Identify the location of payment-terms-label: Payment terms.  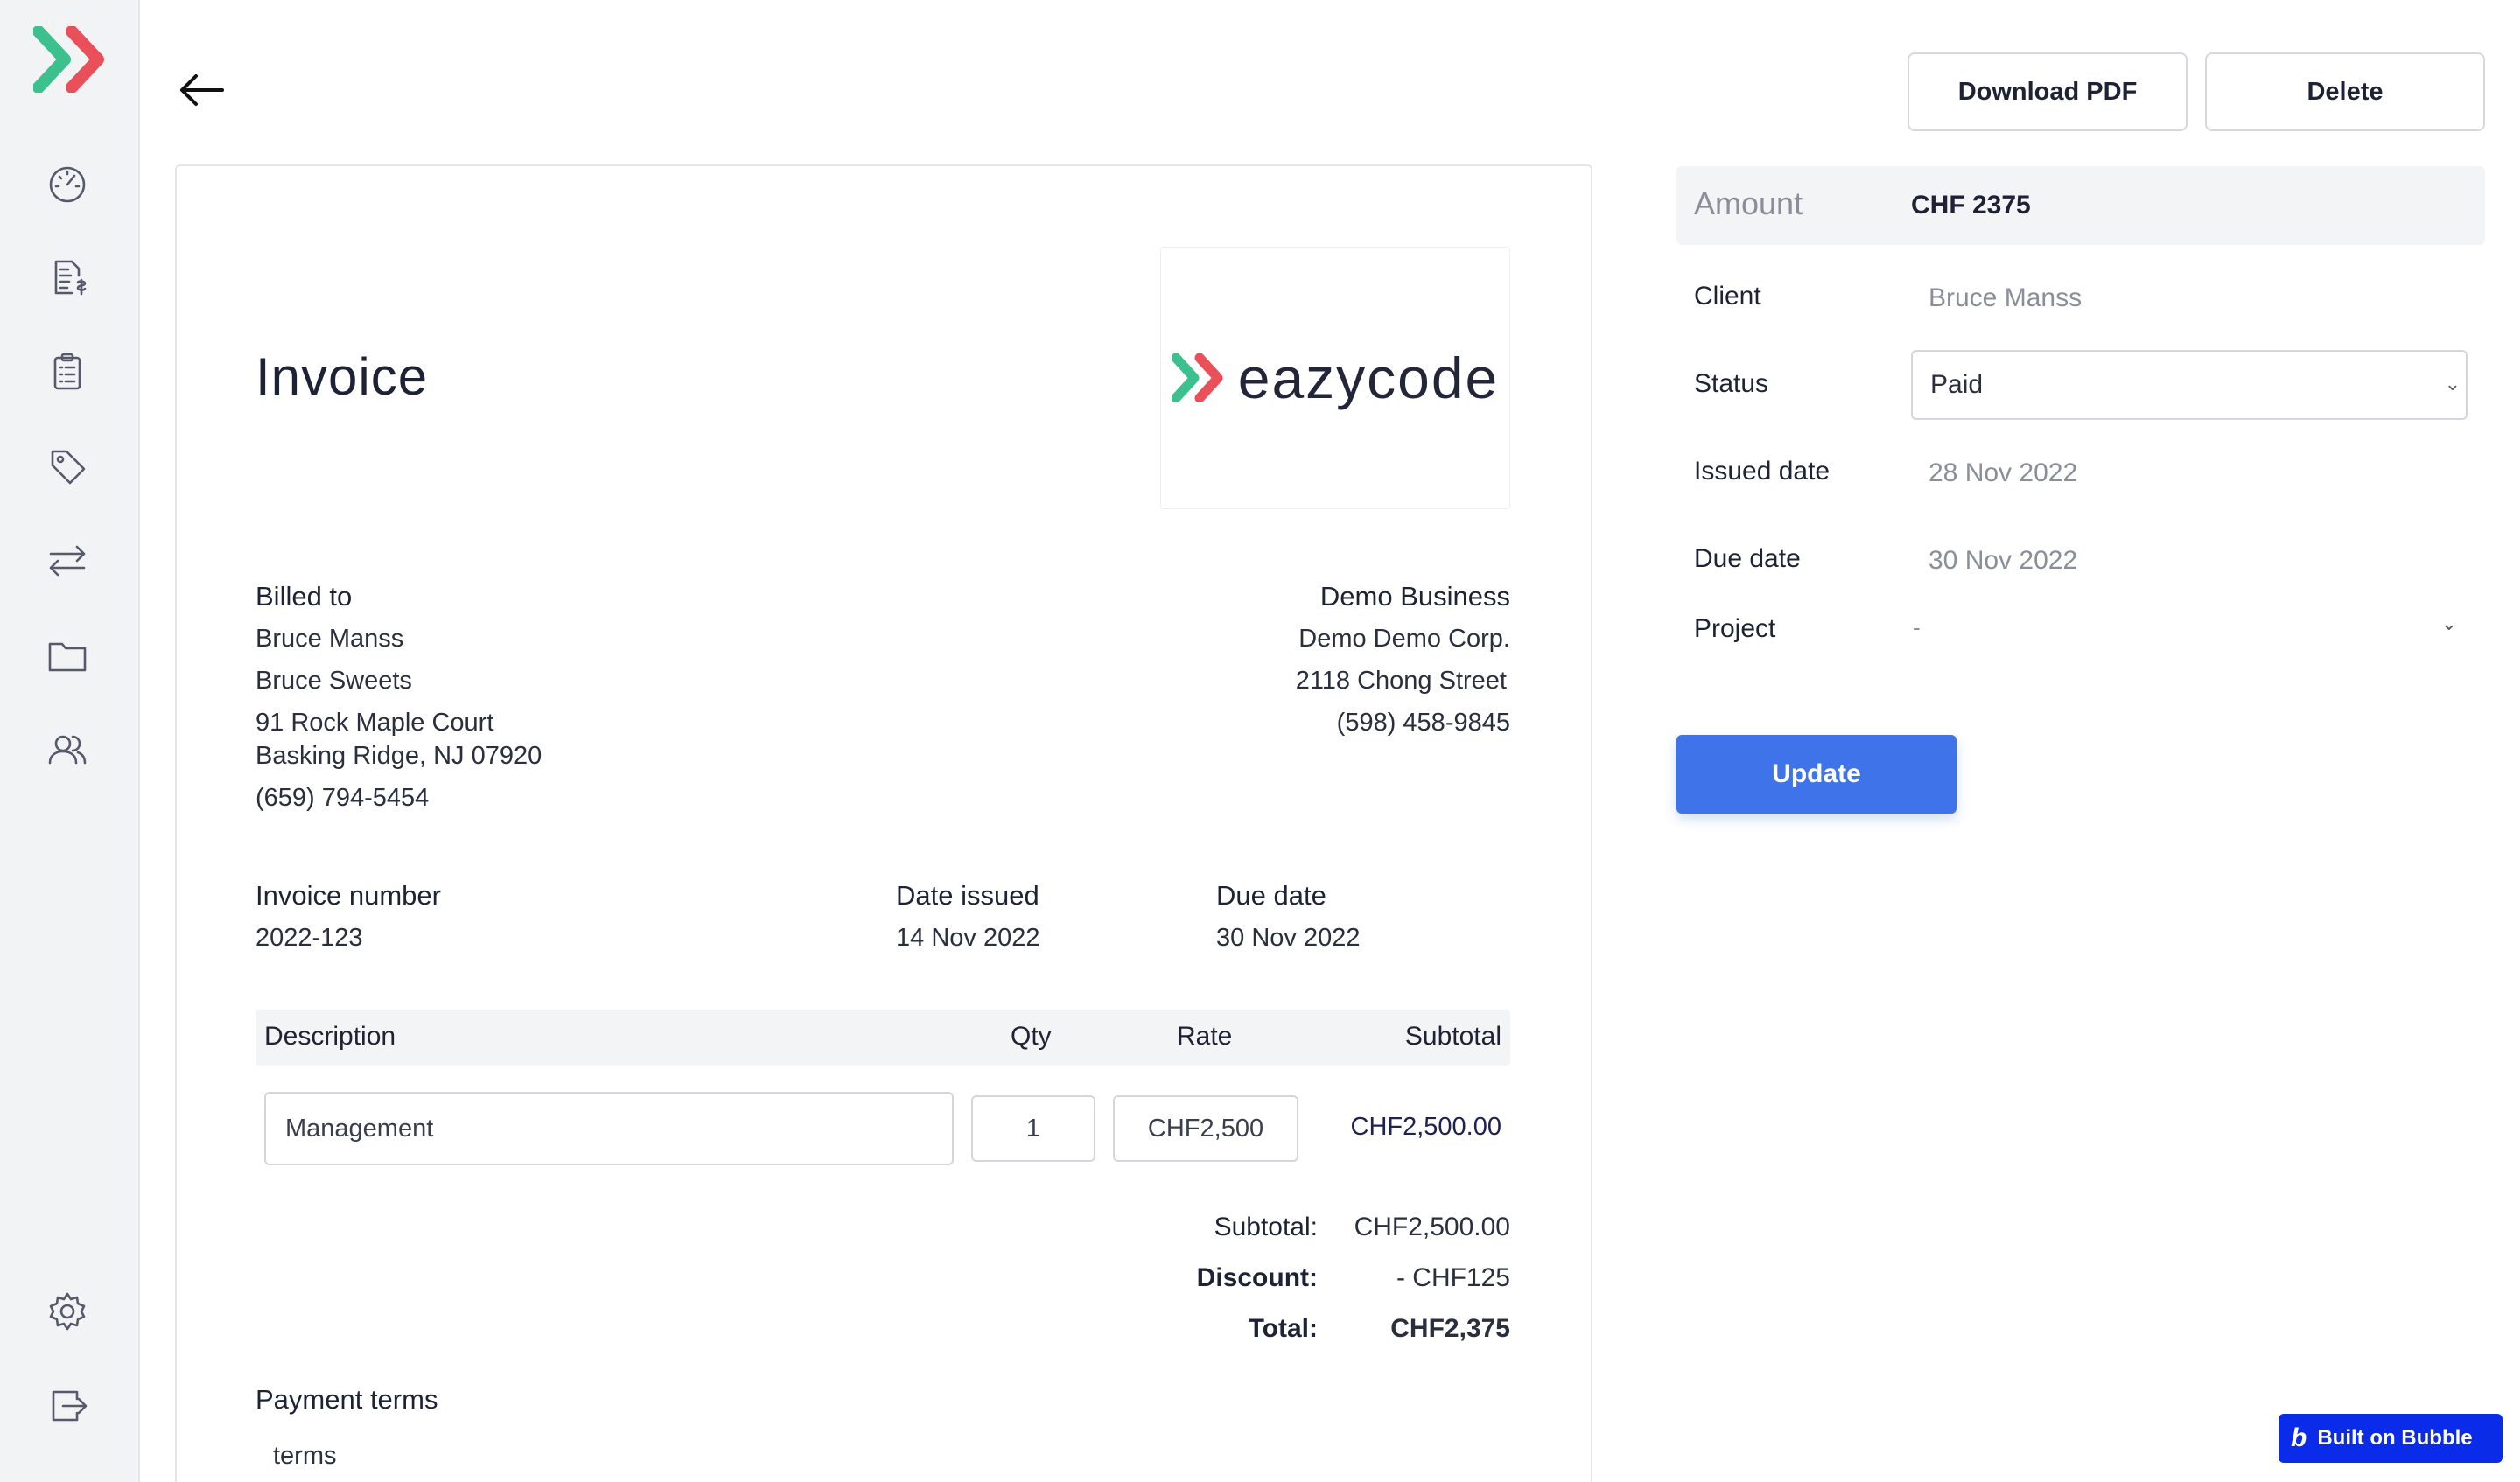
(347, 1399).